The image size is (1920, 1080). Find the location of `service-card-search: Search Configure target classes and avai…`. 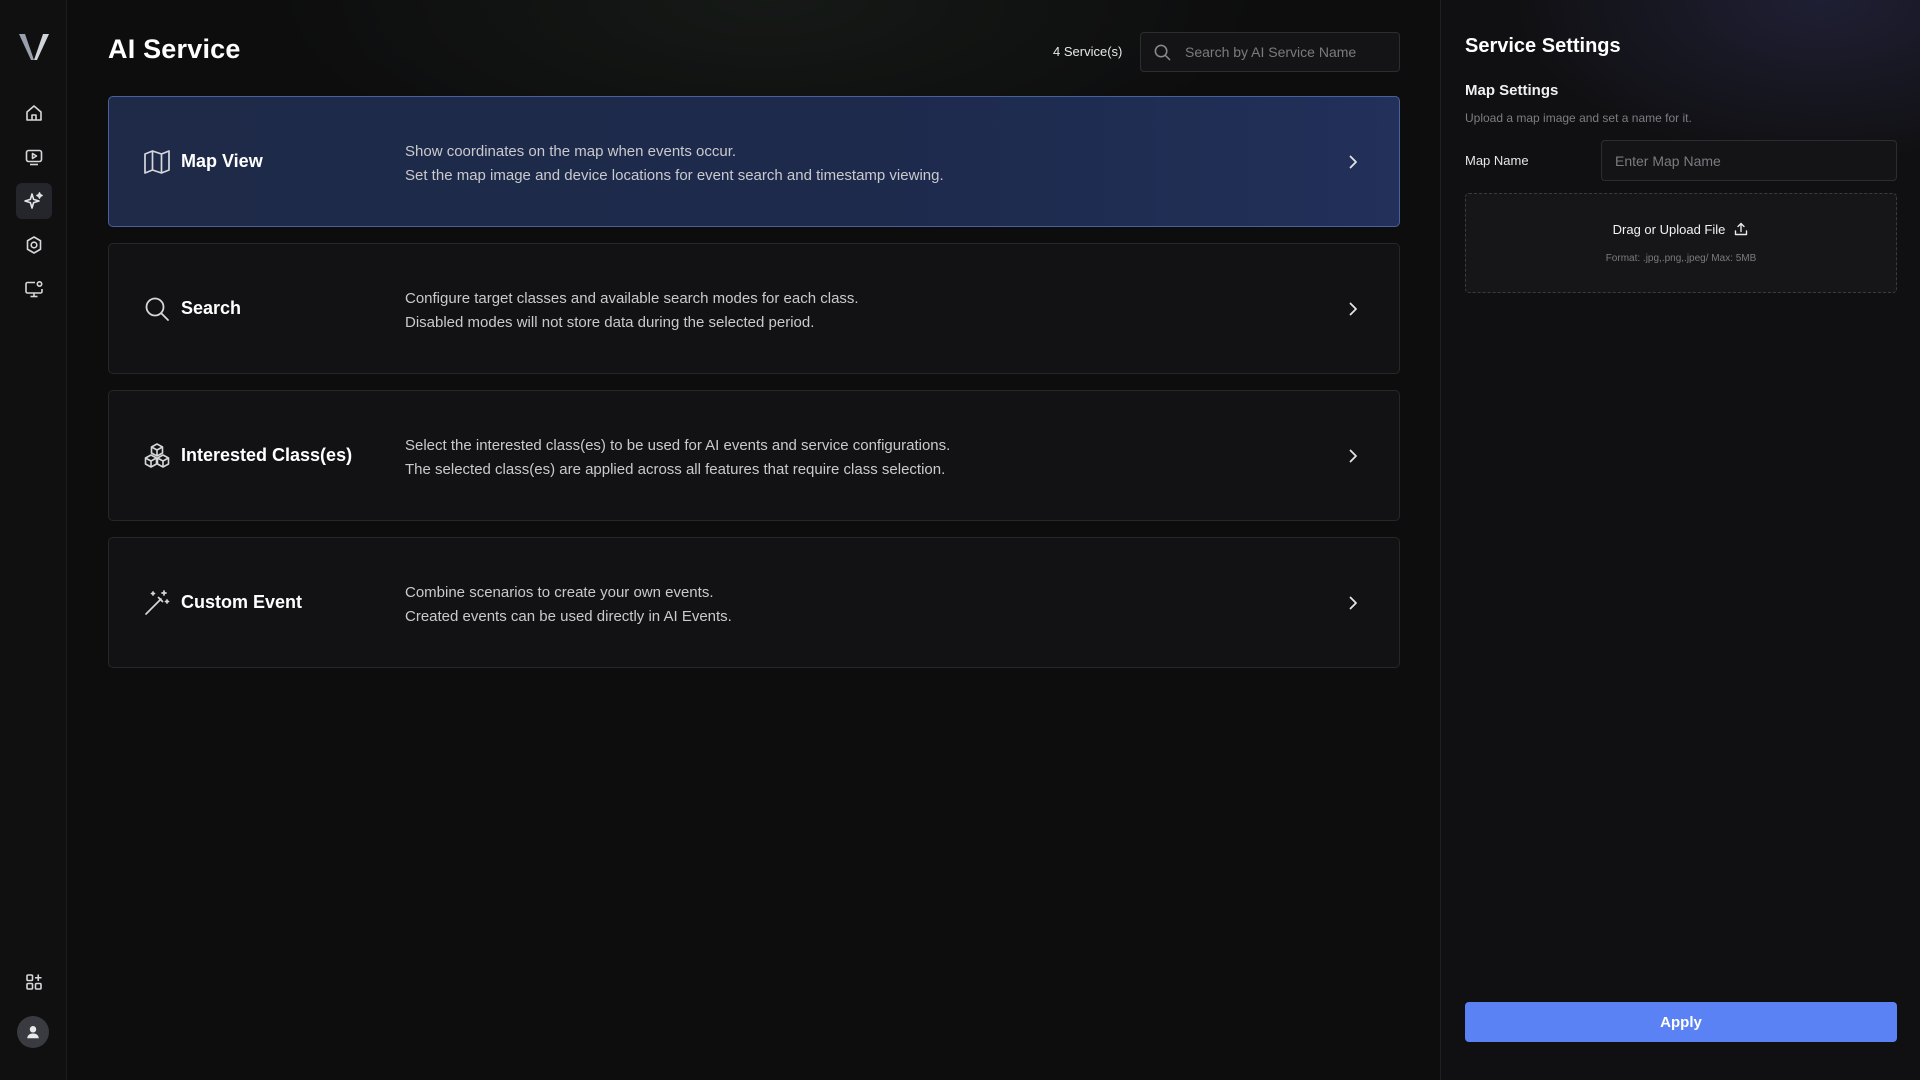

service-card-search: Search Configure target classes and avai… is located at coordinates (754, 308).